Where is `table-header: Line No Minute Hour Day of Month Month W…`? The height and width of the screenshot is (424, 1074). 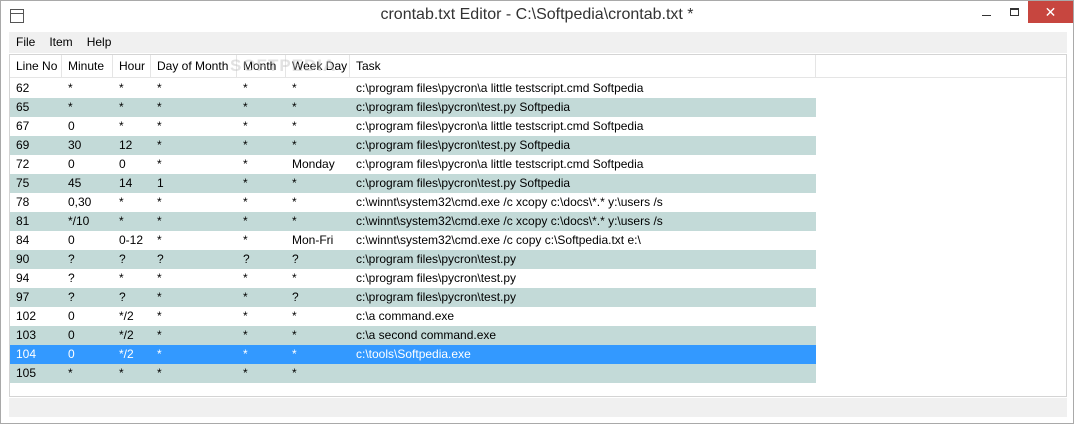 table-header: Line No Minute Hour Day of Month Month W… is located at coordinates (538, 66).